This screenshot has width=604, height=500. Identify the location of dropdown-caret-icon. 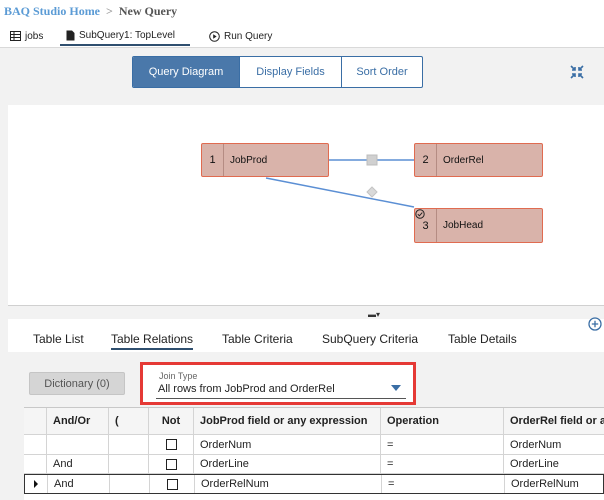
(396, 388).